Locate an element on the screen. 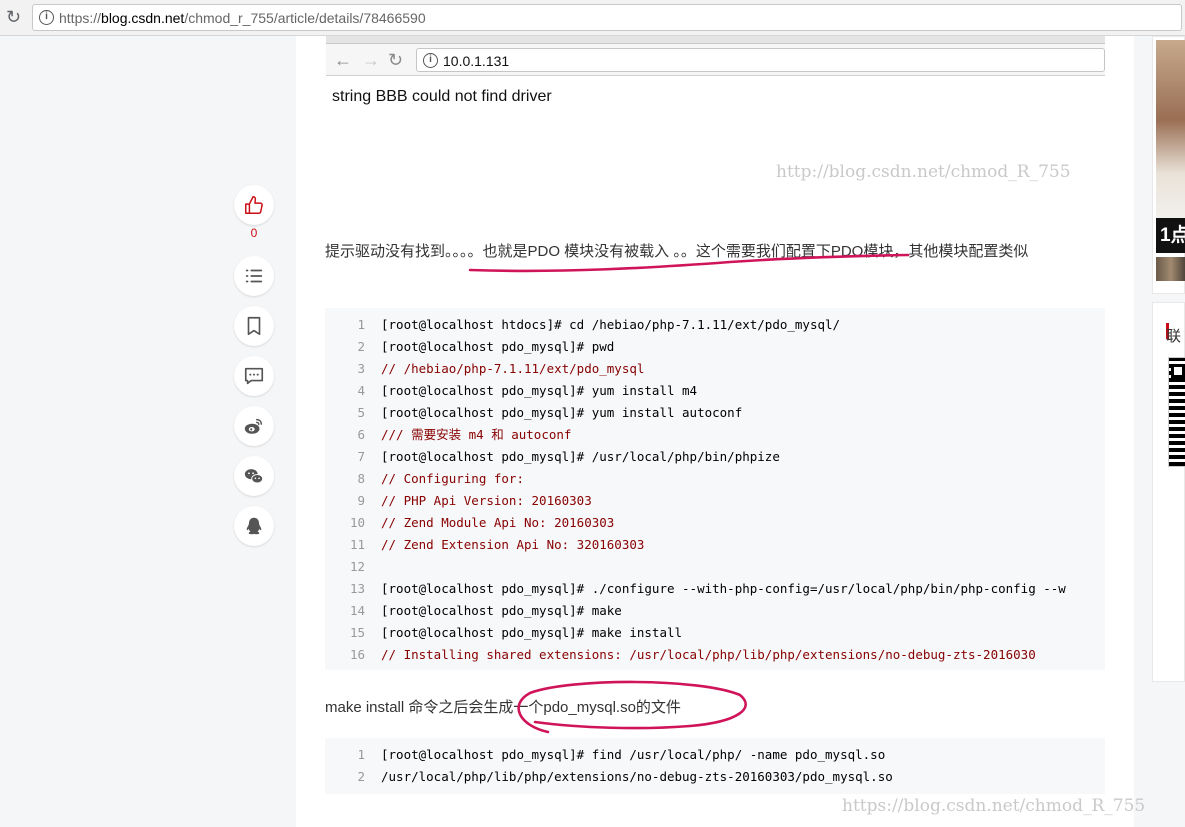 This screenshot has width=1185, height=827. embedded-address-bar: i 10.0.1.131 is located at coordinates (760, 60).